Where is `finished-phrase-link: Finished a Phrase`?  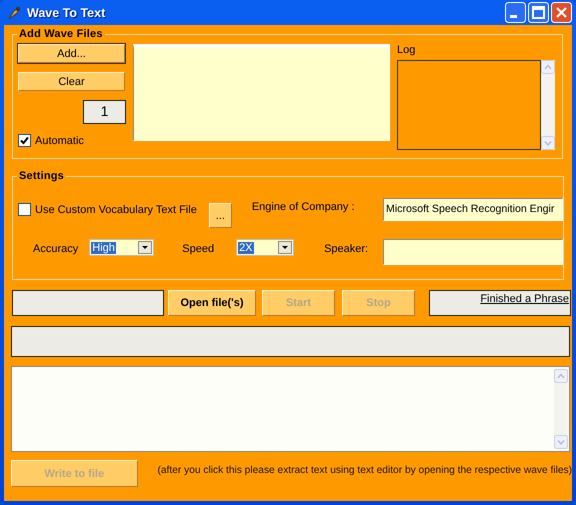 finished-phrase-link: Finished a Phrase is located at coordinates (524, 299).